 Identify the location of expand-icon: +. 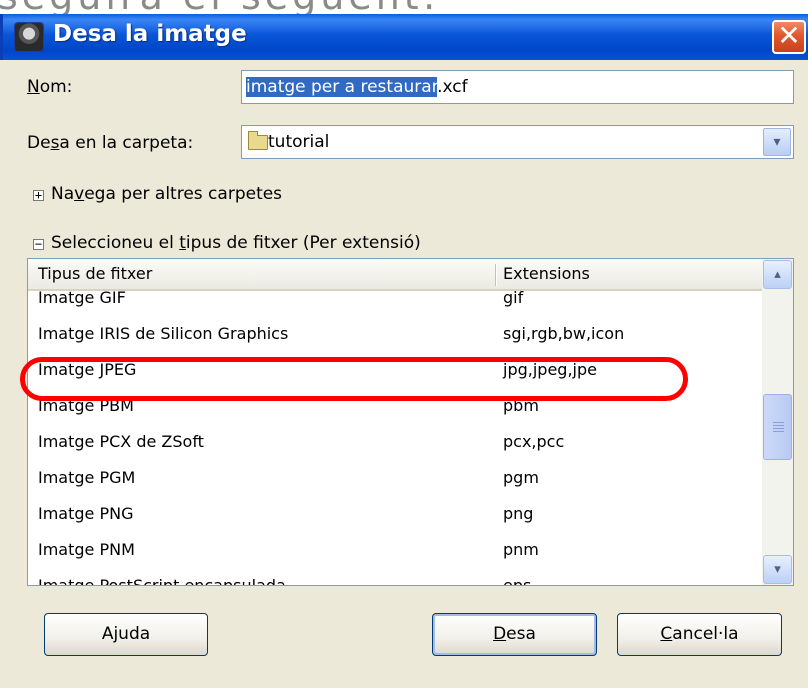
(38, 195).